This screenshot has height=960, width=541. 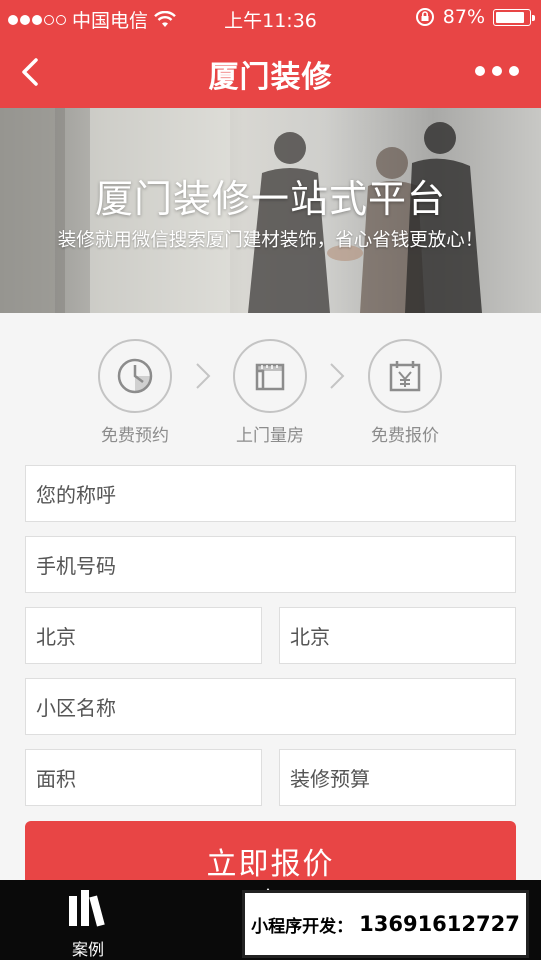 I want to click on books-icon, so click(x=87, y=908).